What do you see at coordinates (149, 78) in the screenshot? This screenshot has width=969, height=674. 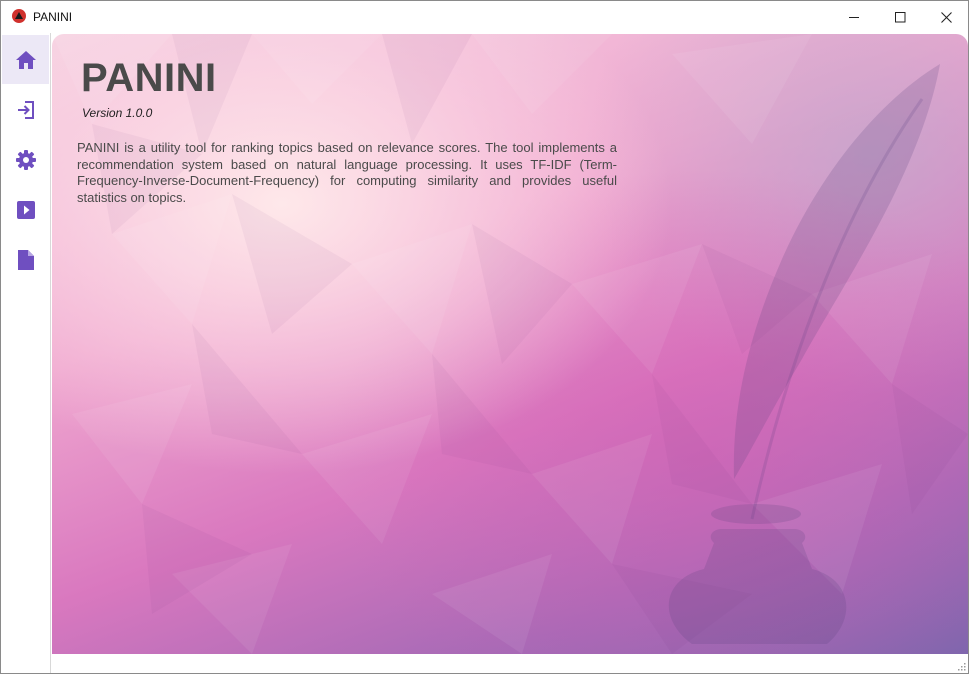 I see `page-title: PANINI` at bounding box center [149, 78].